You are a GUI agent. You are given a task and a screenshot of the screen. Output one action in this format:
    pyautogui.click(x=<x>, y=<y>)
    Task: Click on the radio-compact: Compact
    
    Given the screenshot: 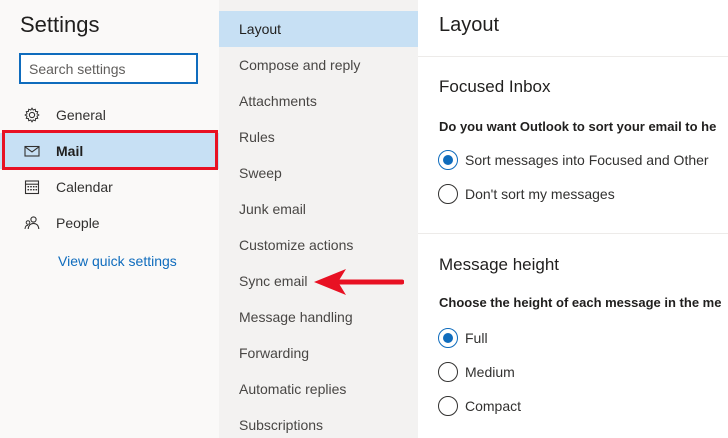 What is the action you would take?
    pyautogui.click(x=479, y=406)
    